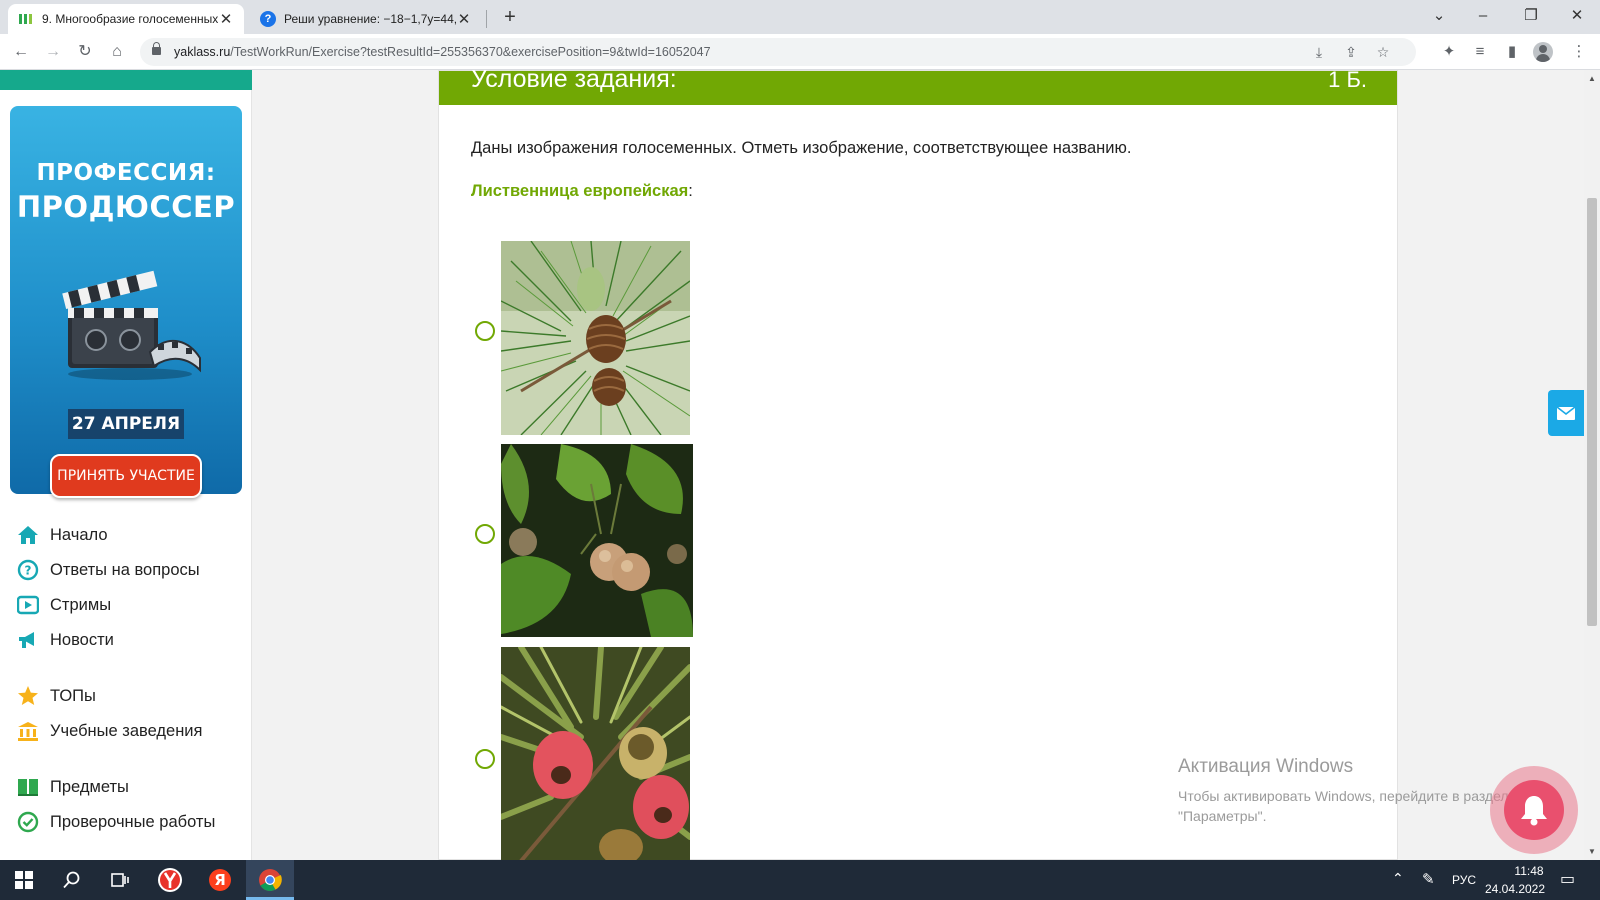 The width and height of the screenshot is (1600, 900). What do you see at coordinates (1464, 880) in the screenshot?
I see `language-indicator: РУС` at bounding box center [1464, 880].